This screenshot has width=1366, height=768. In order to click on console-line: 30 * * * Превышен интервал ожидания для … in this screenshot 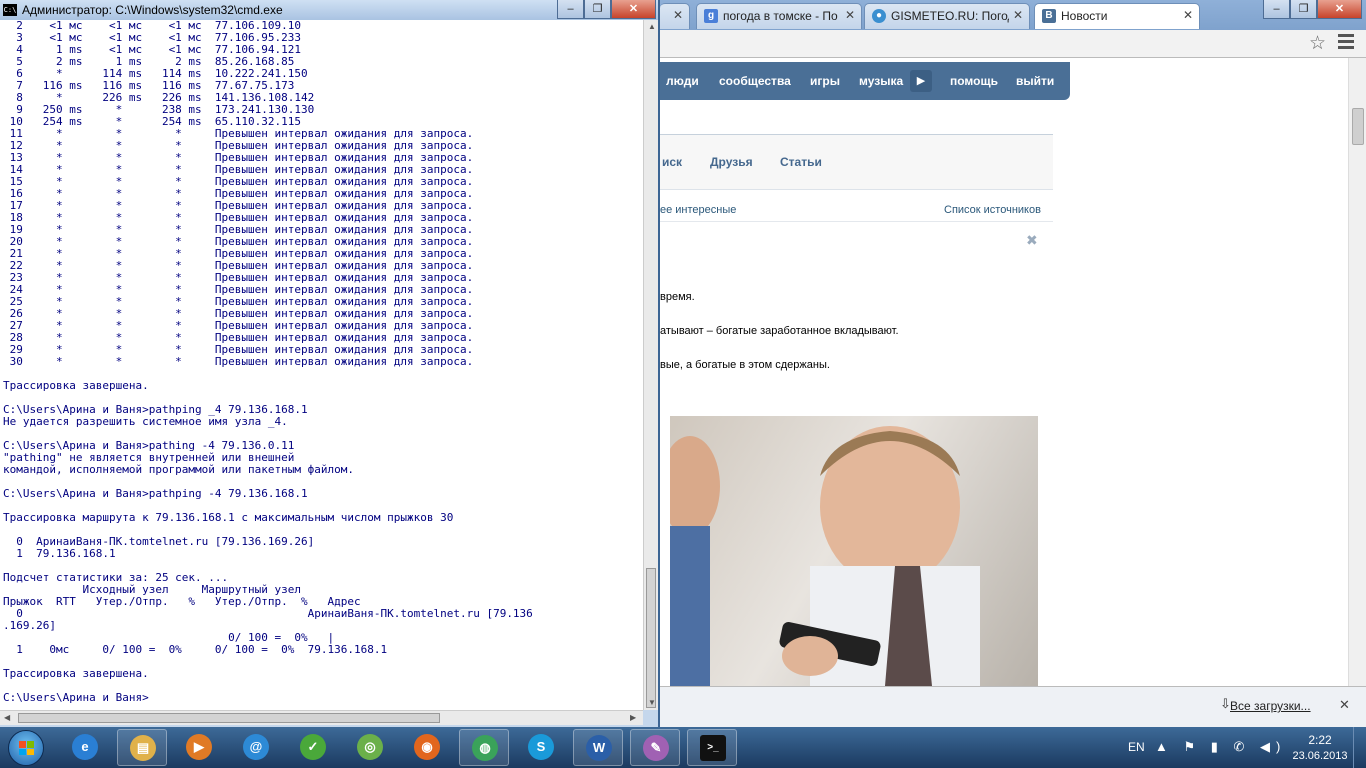, I will do `click(238, 361)`.